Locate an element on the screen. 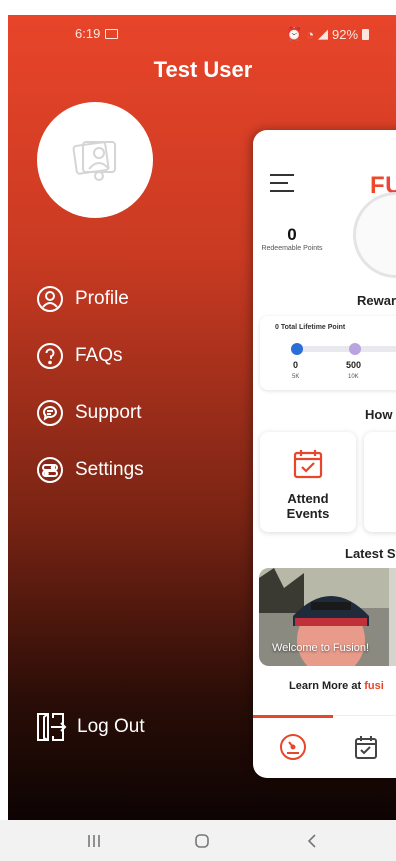  story-card: Welcome to Fusion! is located at coordinates (327, 617).